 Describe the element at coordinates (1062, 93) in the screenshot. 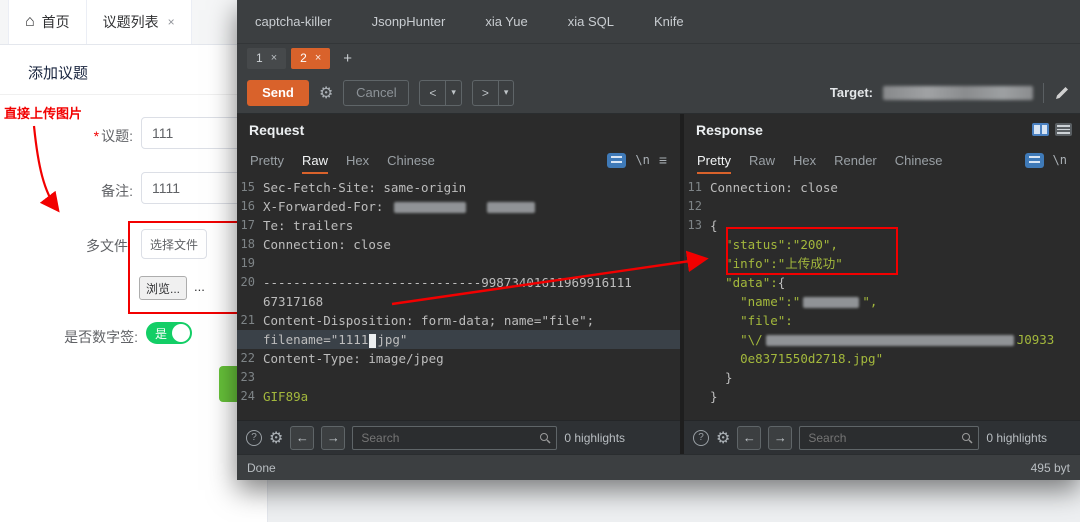

I see `pencil-icon` at that location.